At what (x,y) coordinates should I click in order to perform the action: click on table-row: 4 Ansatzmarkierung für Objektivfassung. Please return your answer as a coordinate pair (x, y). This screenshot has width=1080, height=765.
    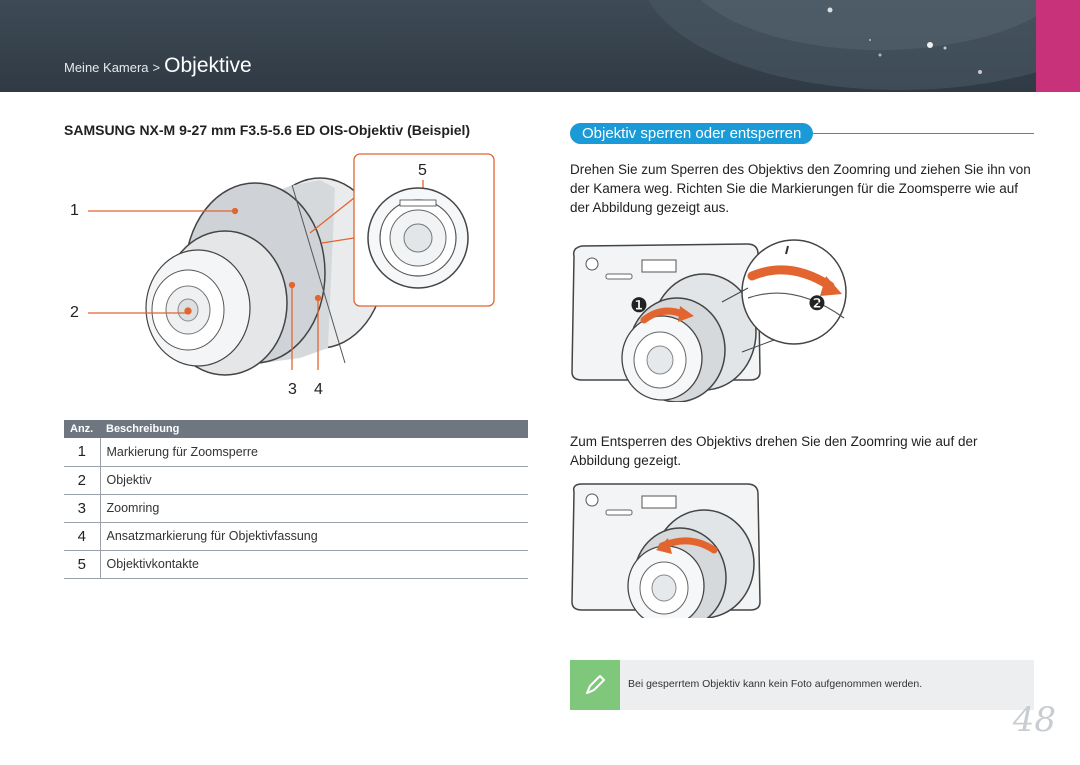
    Looking at the image, I should click on (296, 536).